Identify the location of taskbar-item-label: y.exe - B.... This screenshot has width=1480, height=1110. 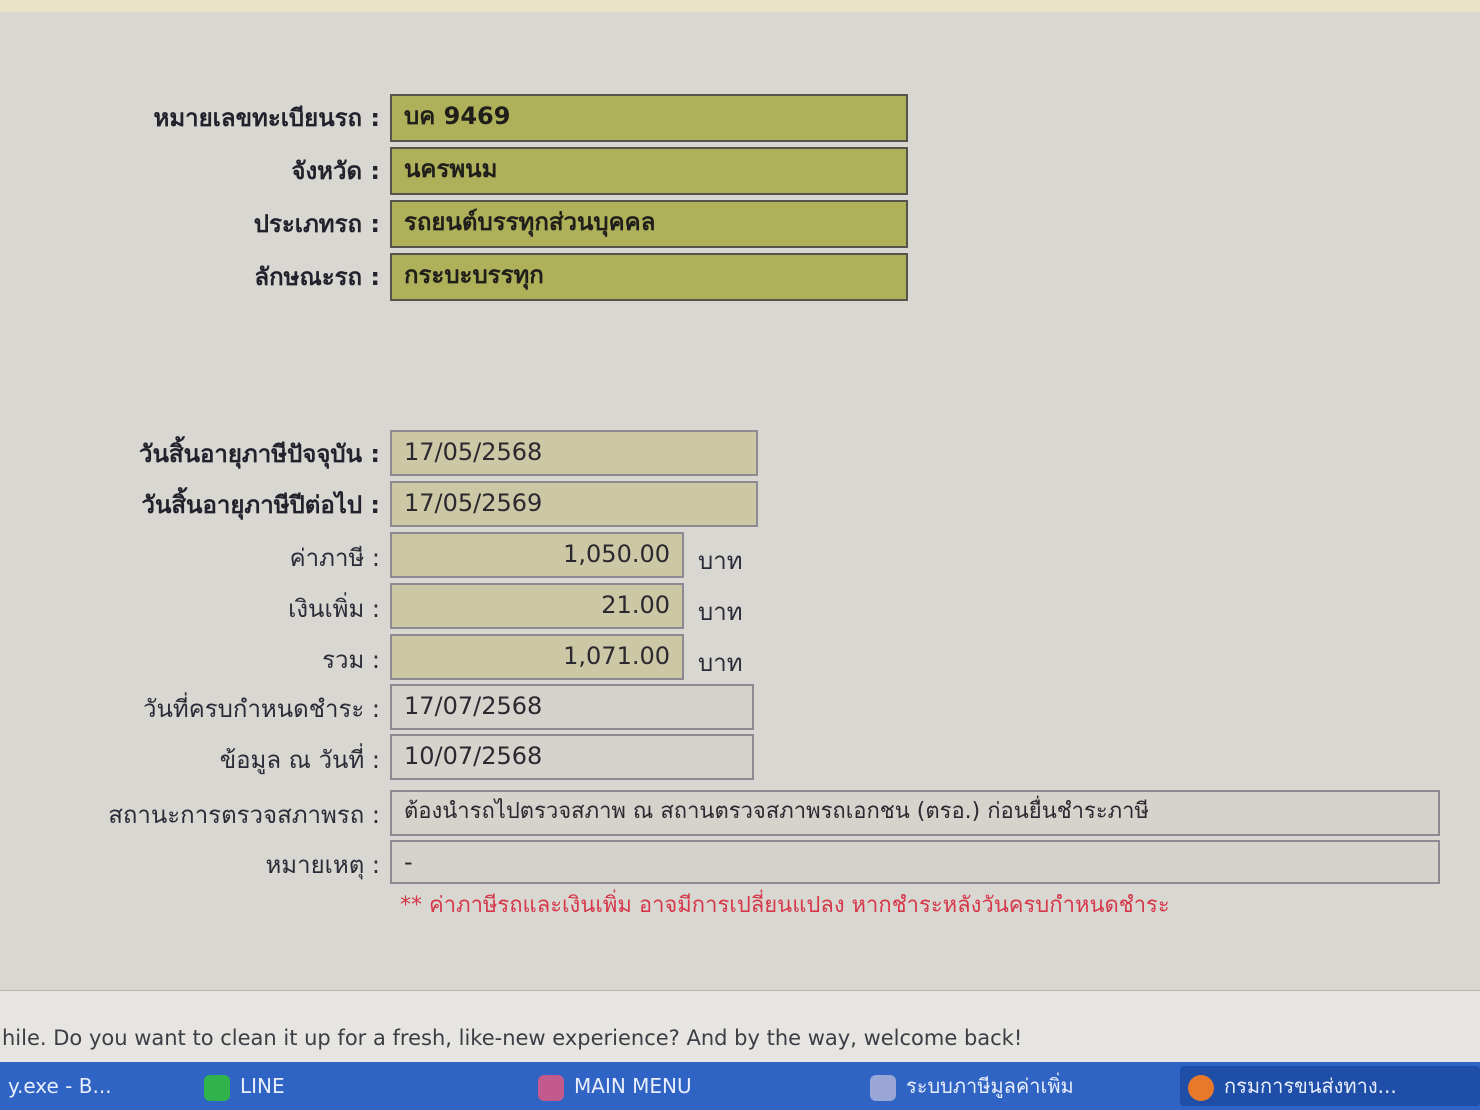
(60, 1086).